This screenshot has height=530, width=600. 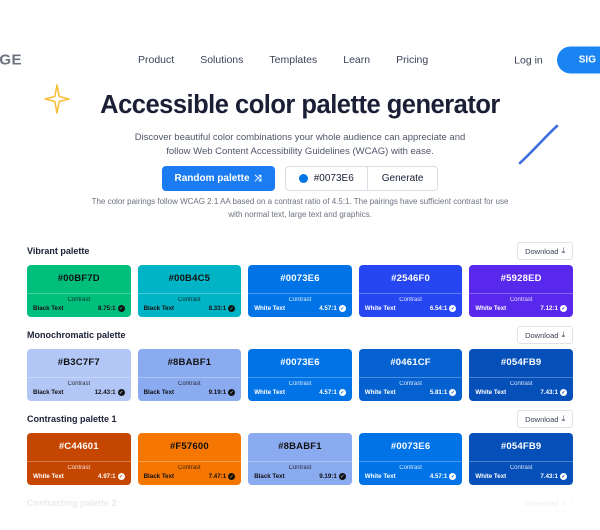 What do you see at coordinates (542, 503) in the screenshot?
I see `download-label: Download` at bounding box center [542, 503].